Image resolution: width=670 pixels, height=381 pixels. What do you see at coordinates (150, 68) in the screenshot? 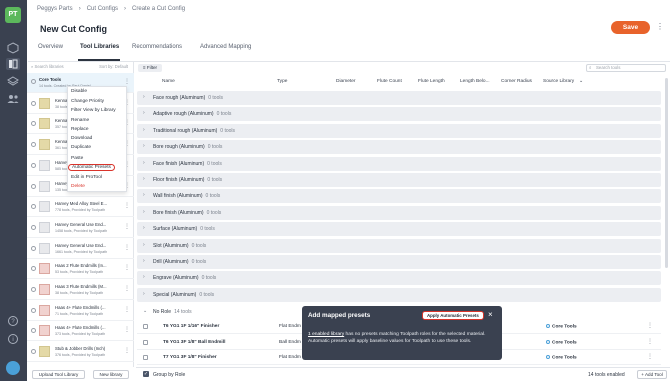
I see `filter-button: ≡ Filter` at bounding box center [150, 68].